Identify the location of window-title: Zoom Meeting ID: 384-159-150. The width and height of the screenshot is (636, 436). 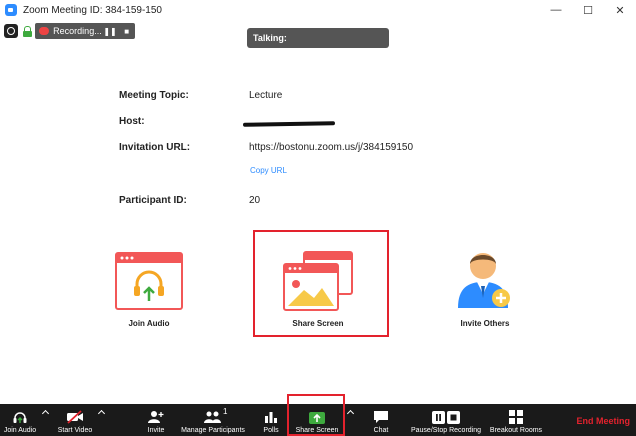
(92, 10).